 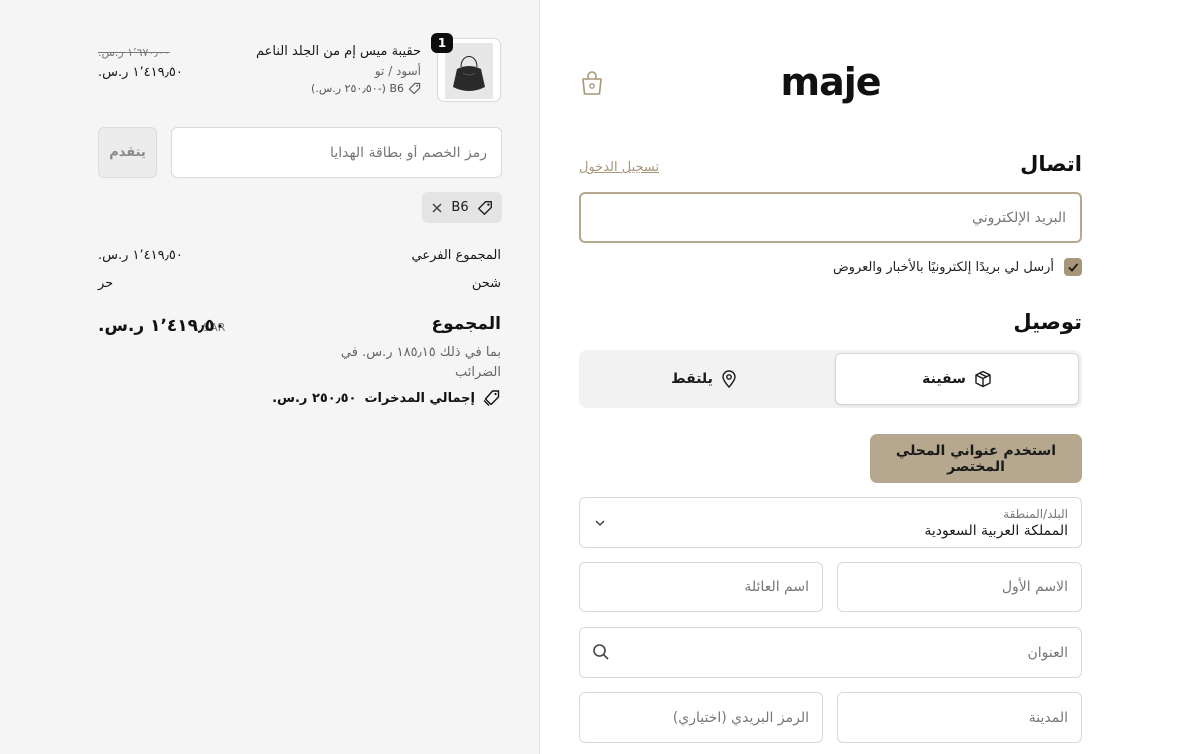 What do you see at coordinates (830, 522) in the screenshot?
I see `country-select: البلد/المنطقة المملكة العربية السعودية` at bounding box center [830, 522].